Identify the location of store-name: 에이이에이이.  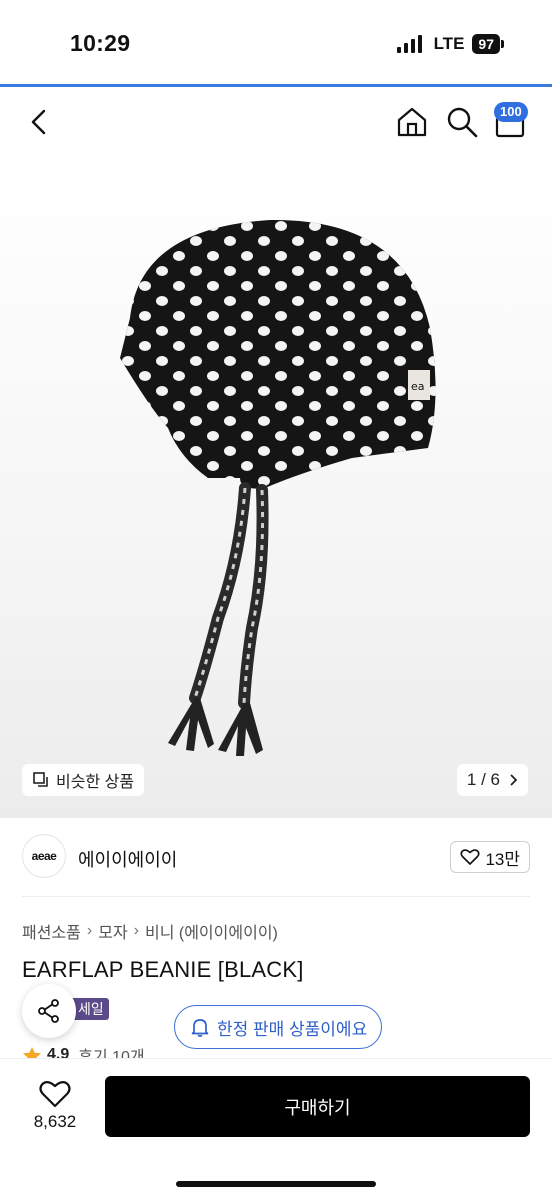
(127, 859).